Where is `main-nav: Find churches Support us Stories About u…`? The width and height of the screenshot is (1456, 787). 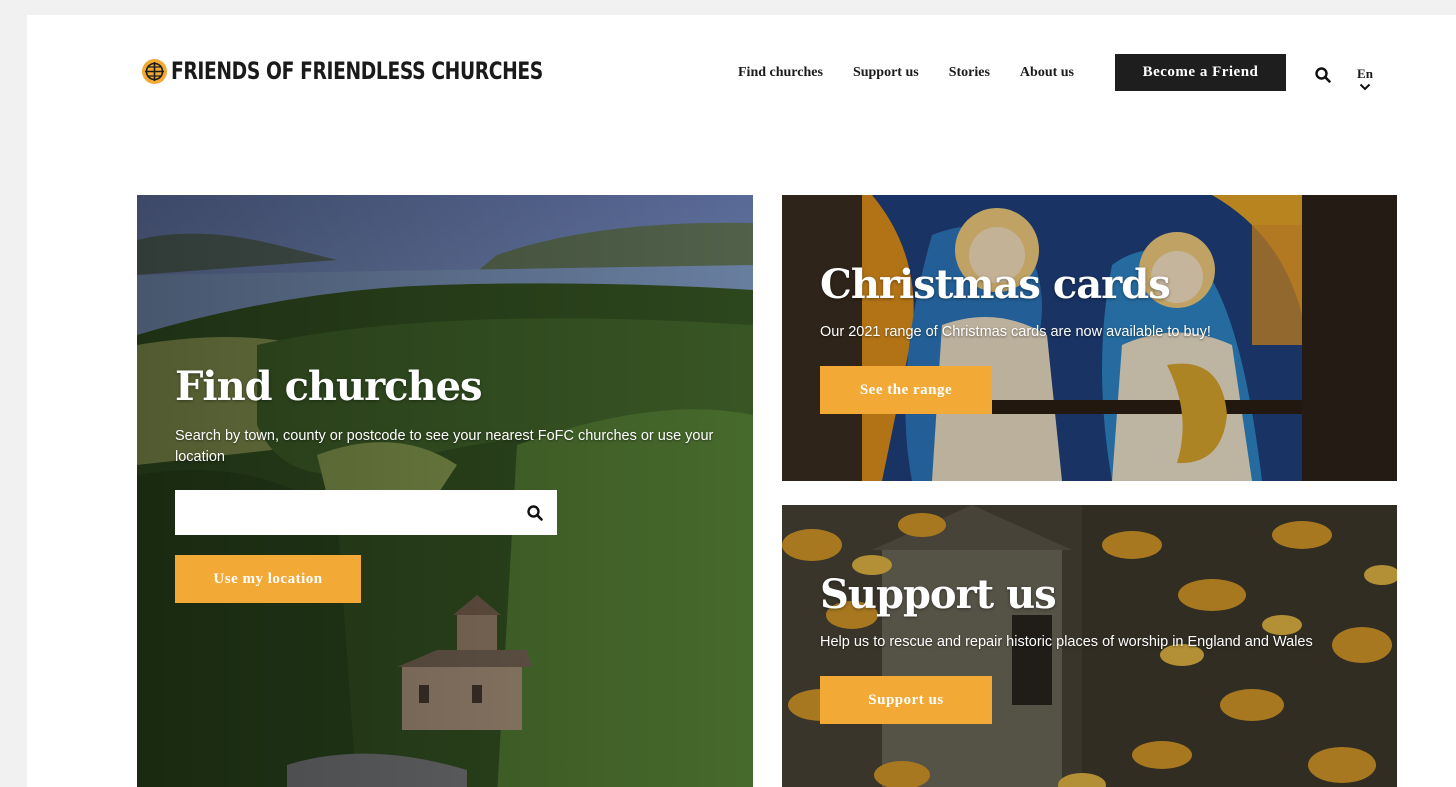
main-nav: Find churches Support us Stories About u… is located at coordinates (906, 73).